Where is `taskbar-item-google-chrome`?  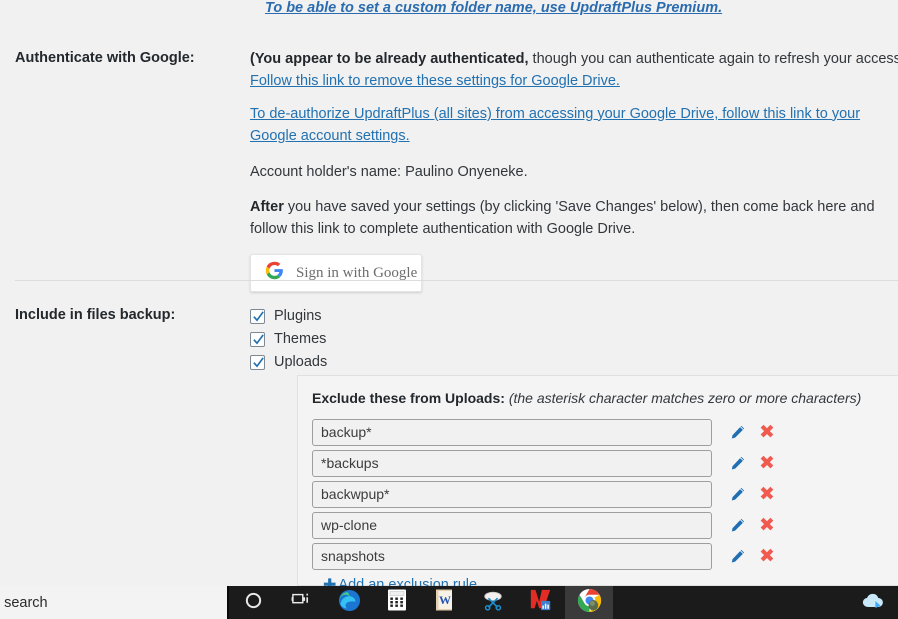
taskbar-item-google-chrome is located at coordinates (589, 602).